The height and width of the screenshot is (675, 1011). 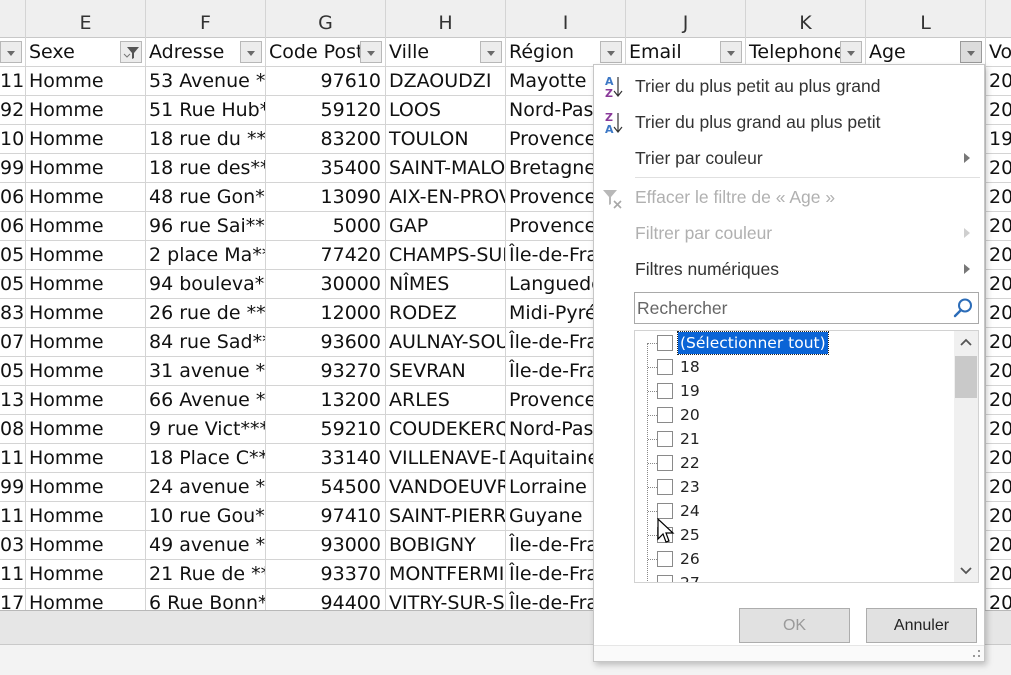 What do you see at coordinates (966, 571) in the screenshot?
I see `scroll-down-button` at bounding box center [966, 571].